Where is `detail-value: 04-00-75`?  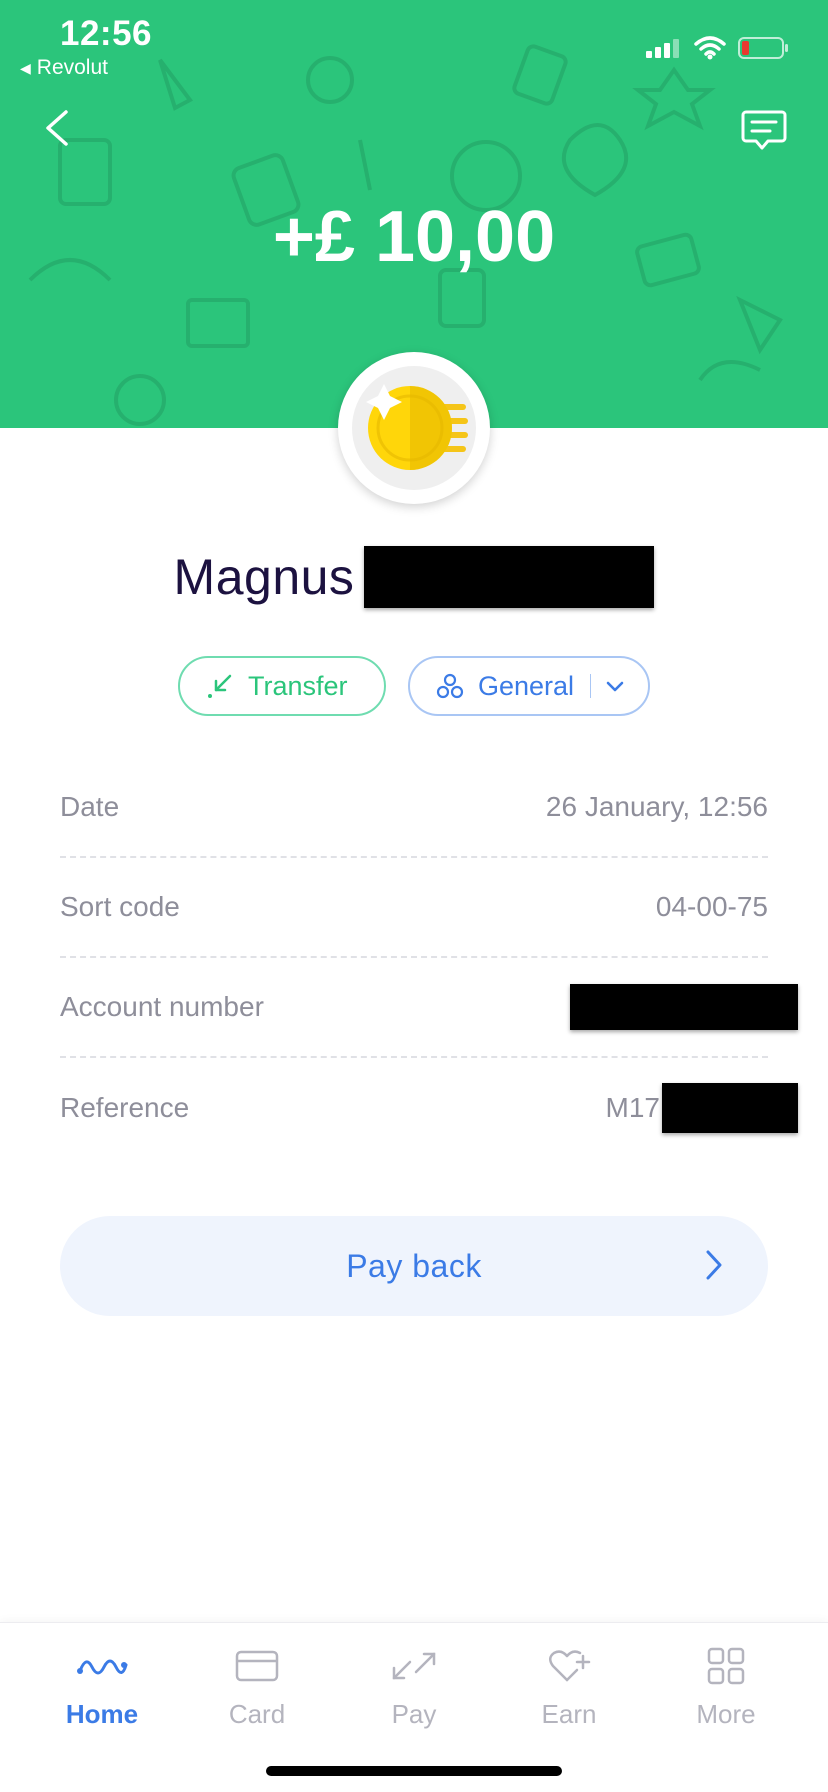 detail-value: 04-00-75 is located at coordinates (711, 906).